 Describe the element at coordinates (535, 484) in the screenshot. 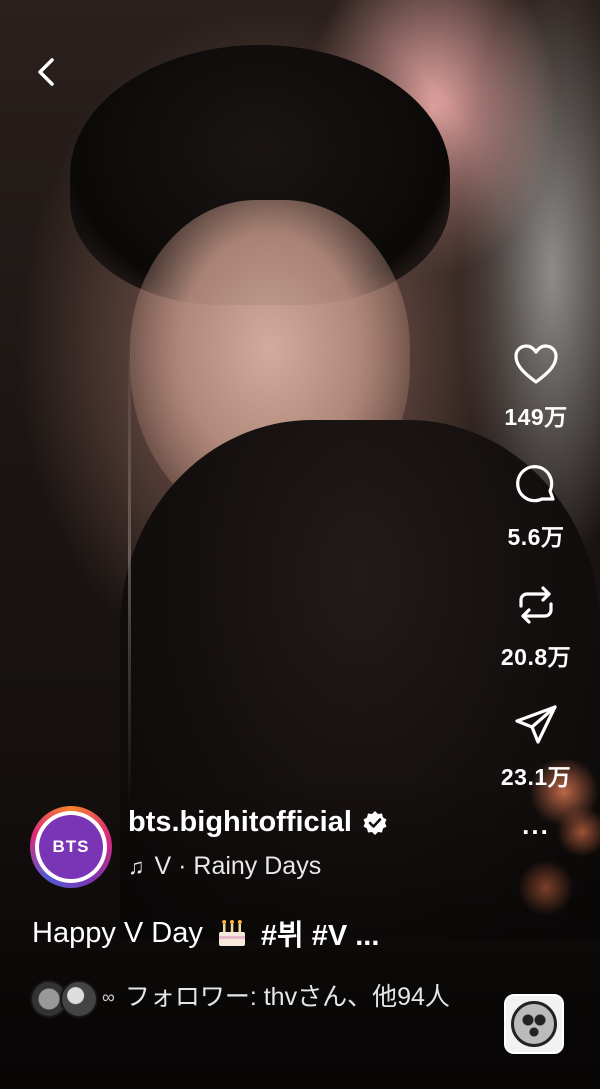

I see `comment-icon` at that location.